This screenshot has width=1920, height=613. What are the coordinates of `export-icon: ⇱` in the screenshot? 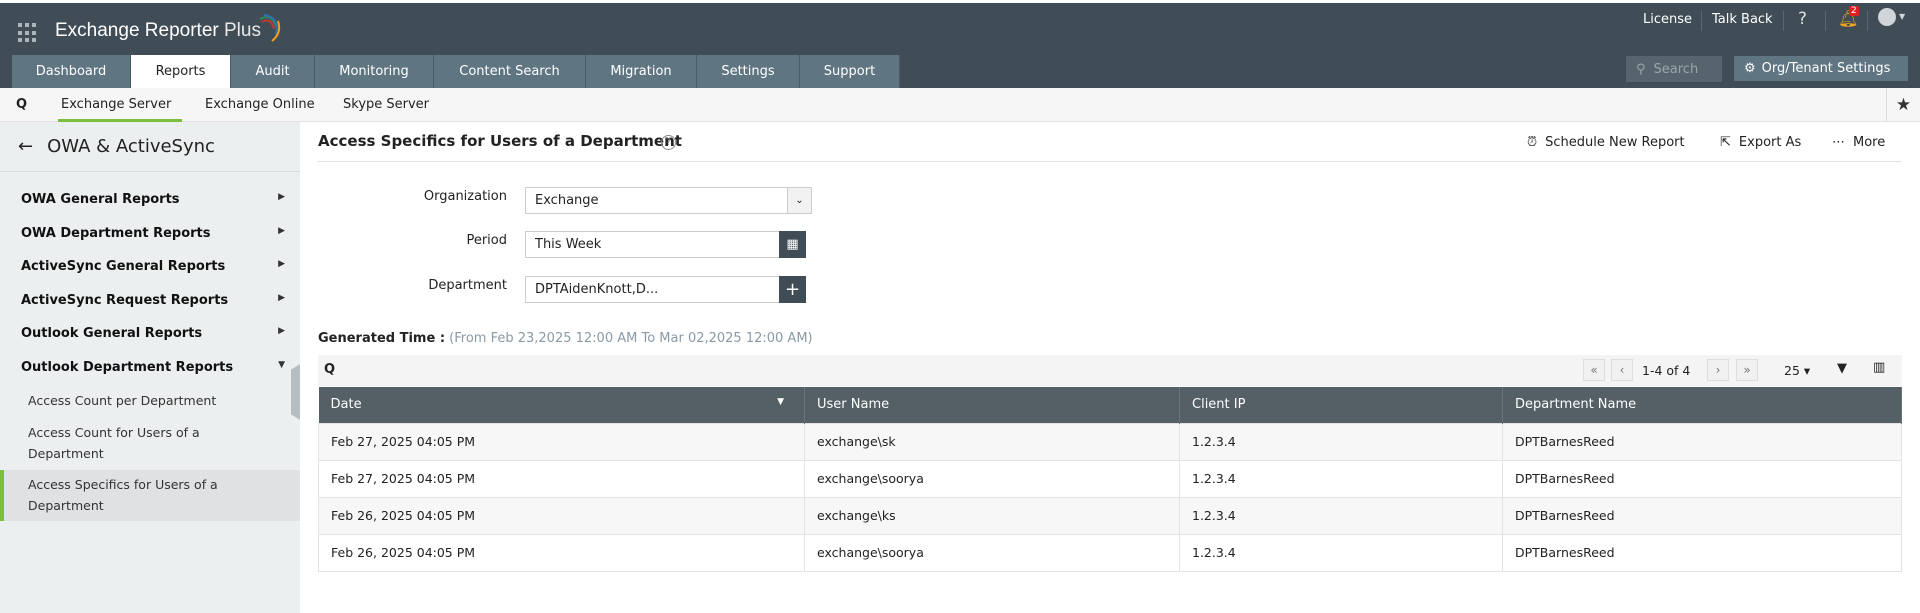 It's located at (1725, 142).